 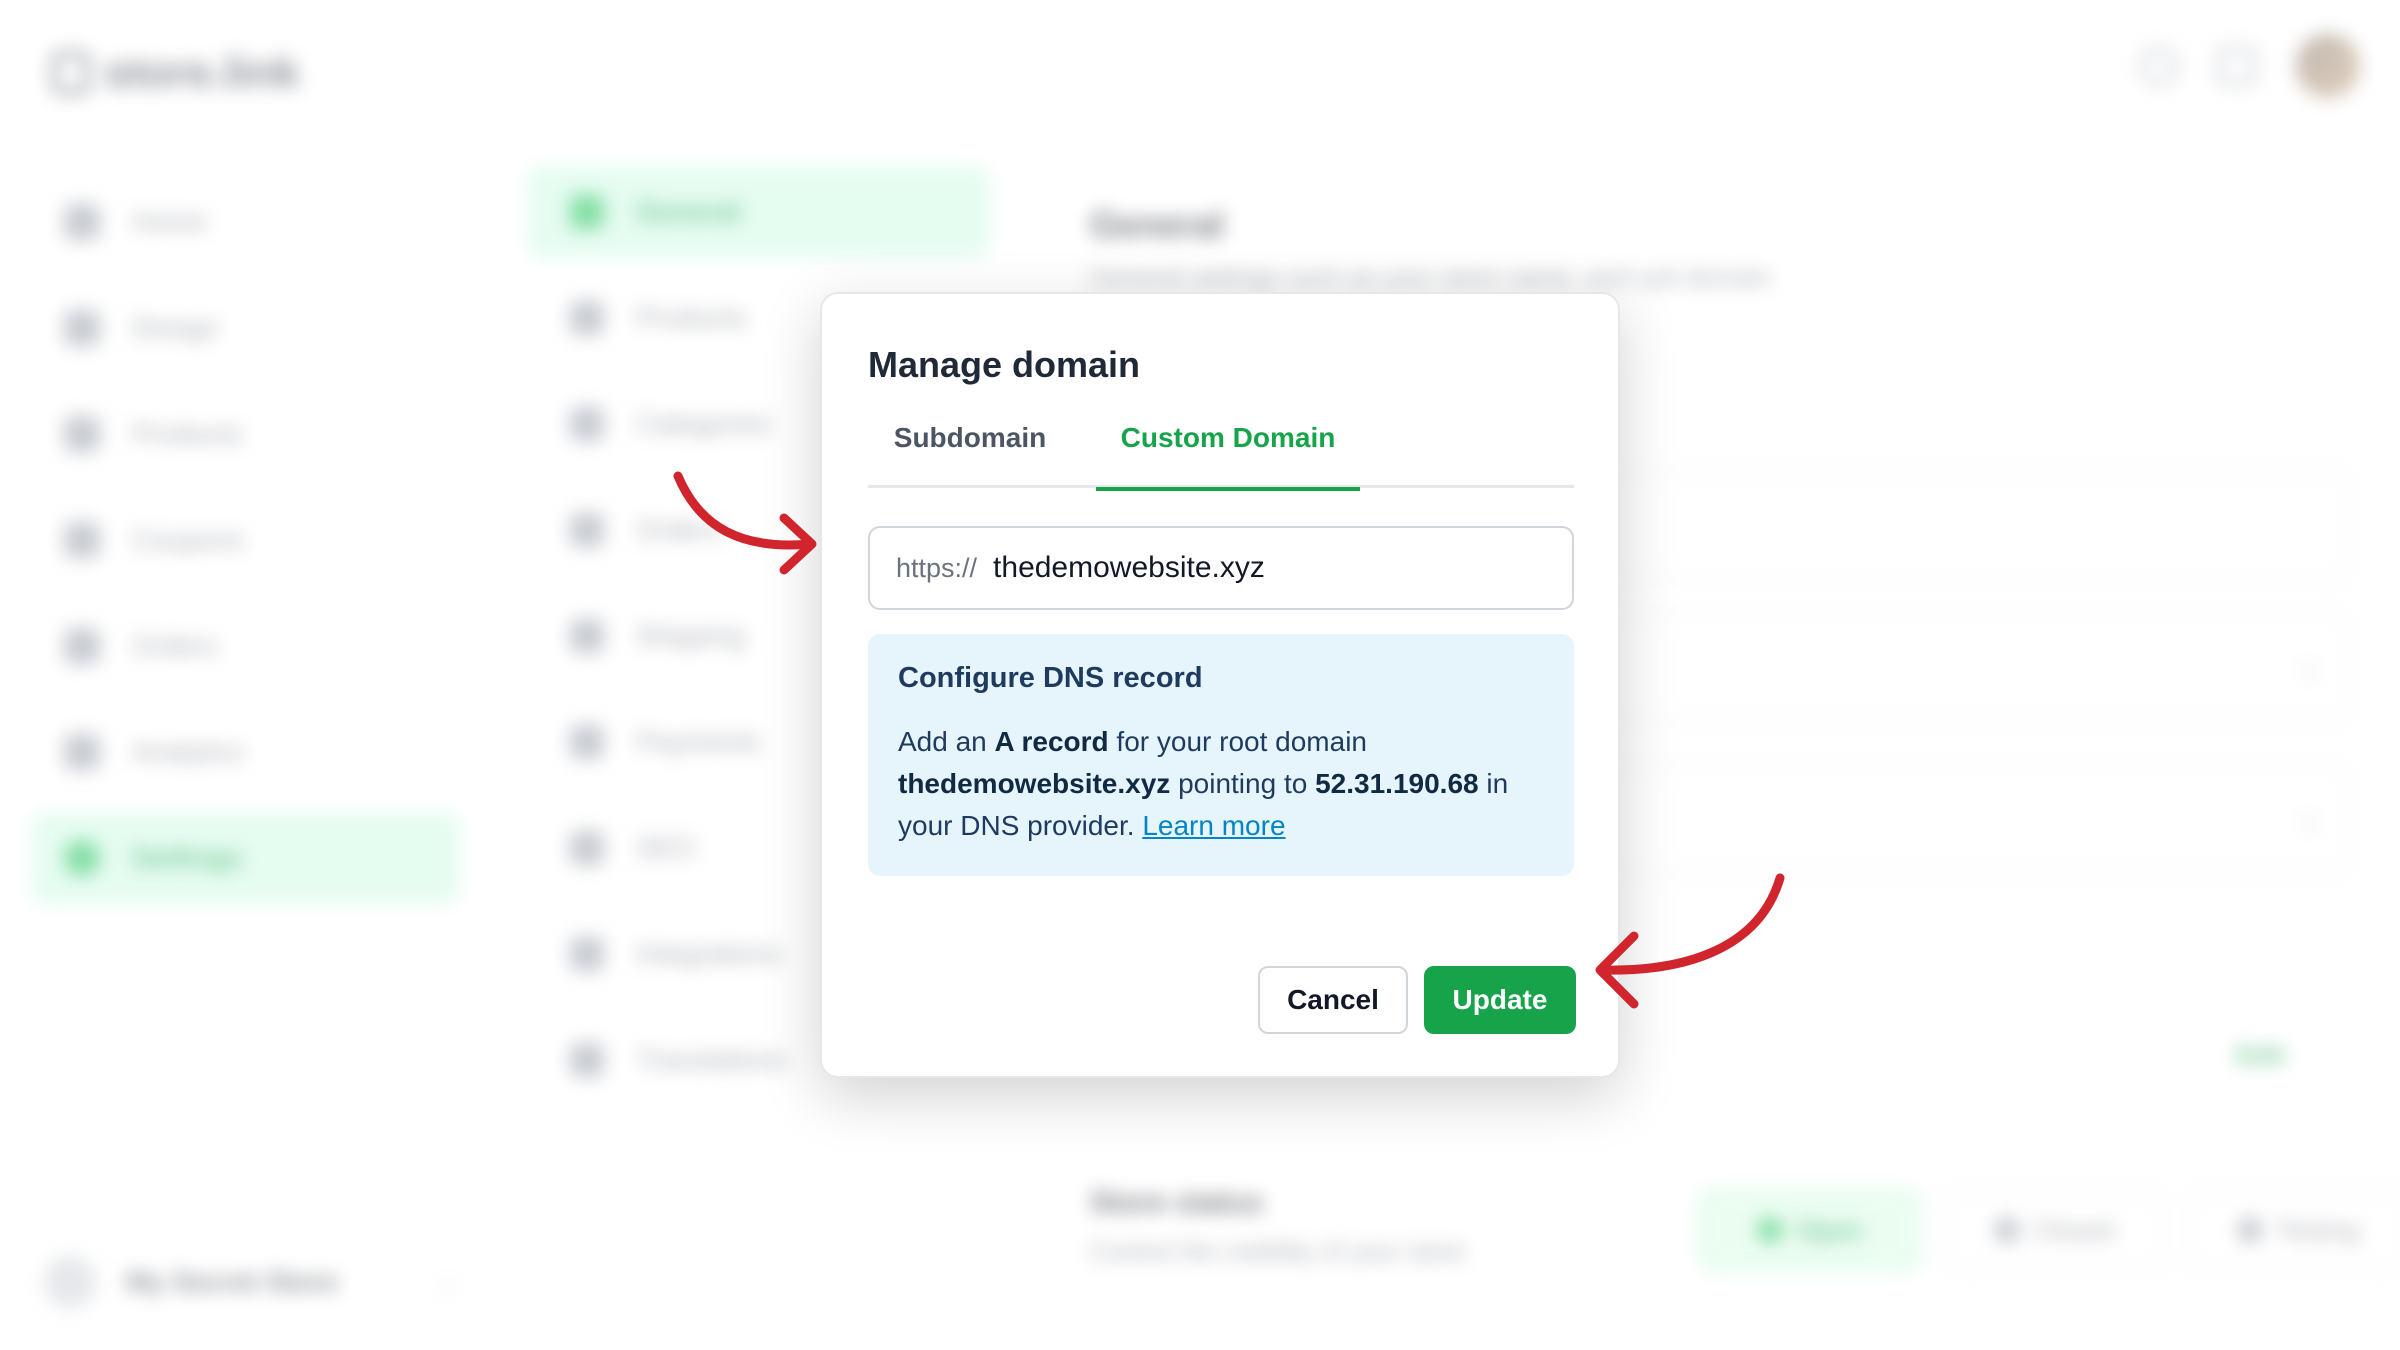 I want to click on url-prefix: https://, so click(x=937, y=567).